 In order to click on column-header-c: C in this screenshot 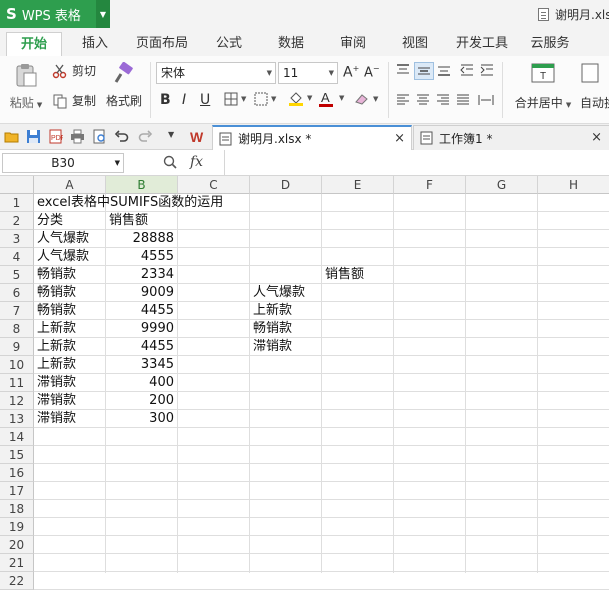, I will do `click(214, 185)`.